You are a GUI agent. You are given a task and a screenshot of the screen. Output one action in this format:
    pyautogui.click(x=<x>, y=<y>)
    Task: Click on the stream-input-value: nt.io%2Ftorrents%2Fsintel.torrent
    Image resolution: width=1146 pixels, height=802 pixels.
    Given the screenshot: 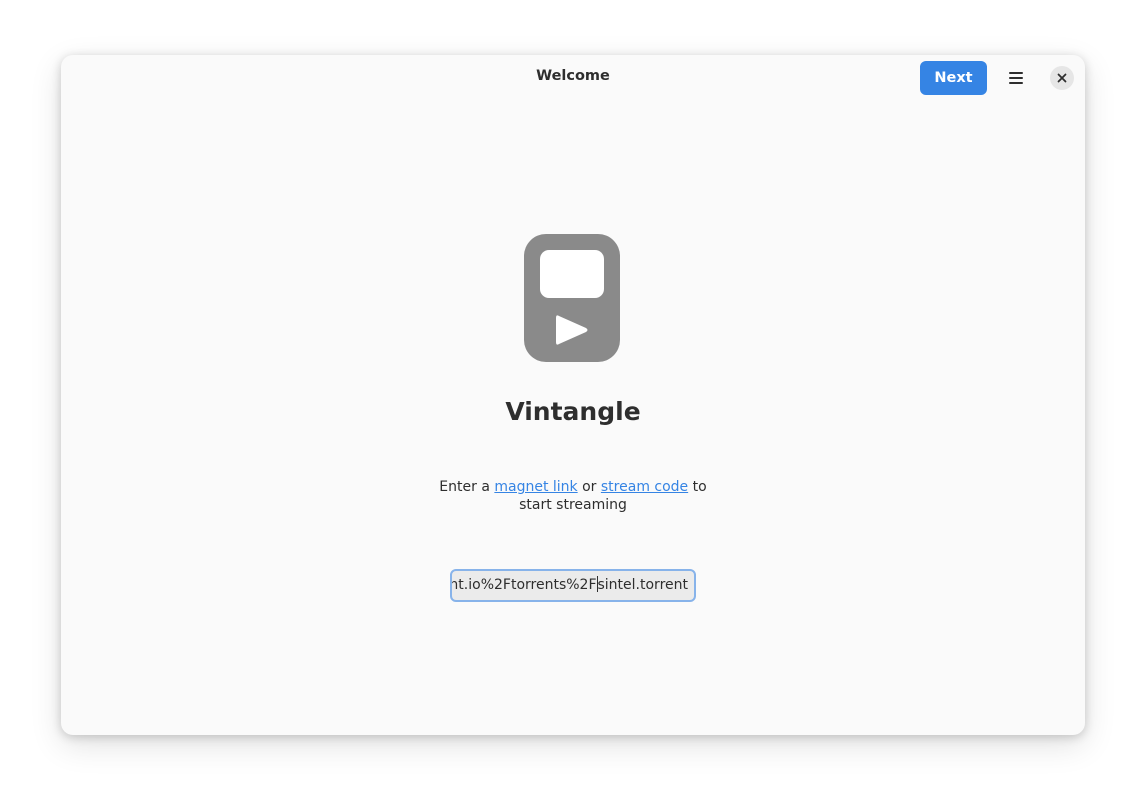 What is the action you would take?
    pyautogui.click(x=569, y=584)
    